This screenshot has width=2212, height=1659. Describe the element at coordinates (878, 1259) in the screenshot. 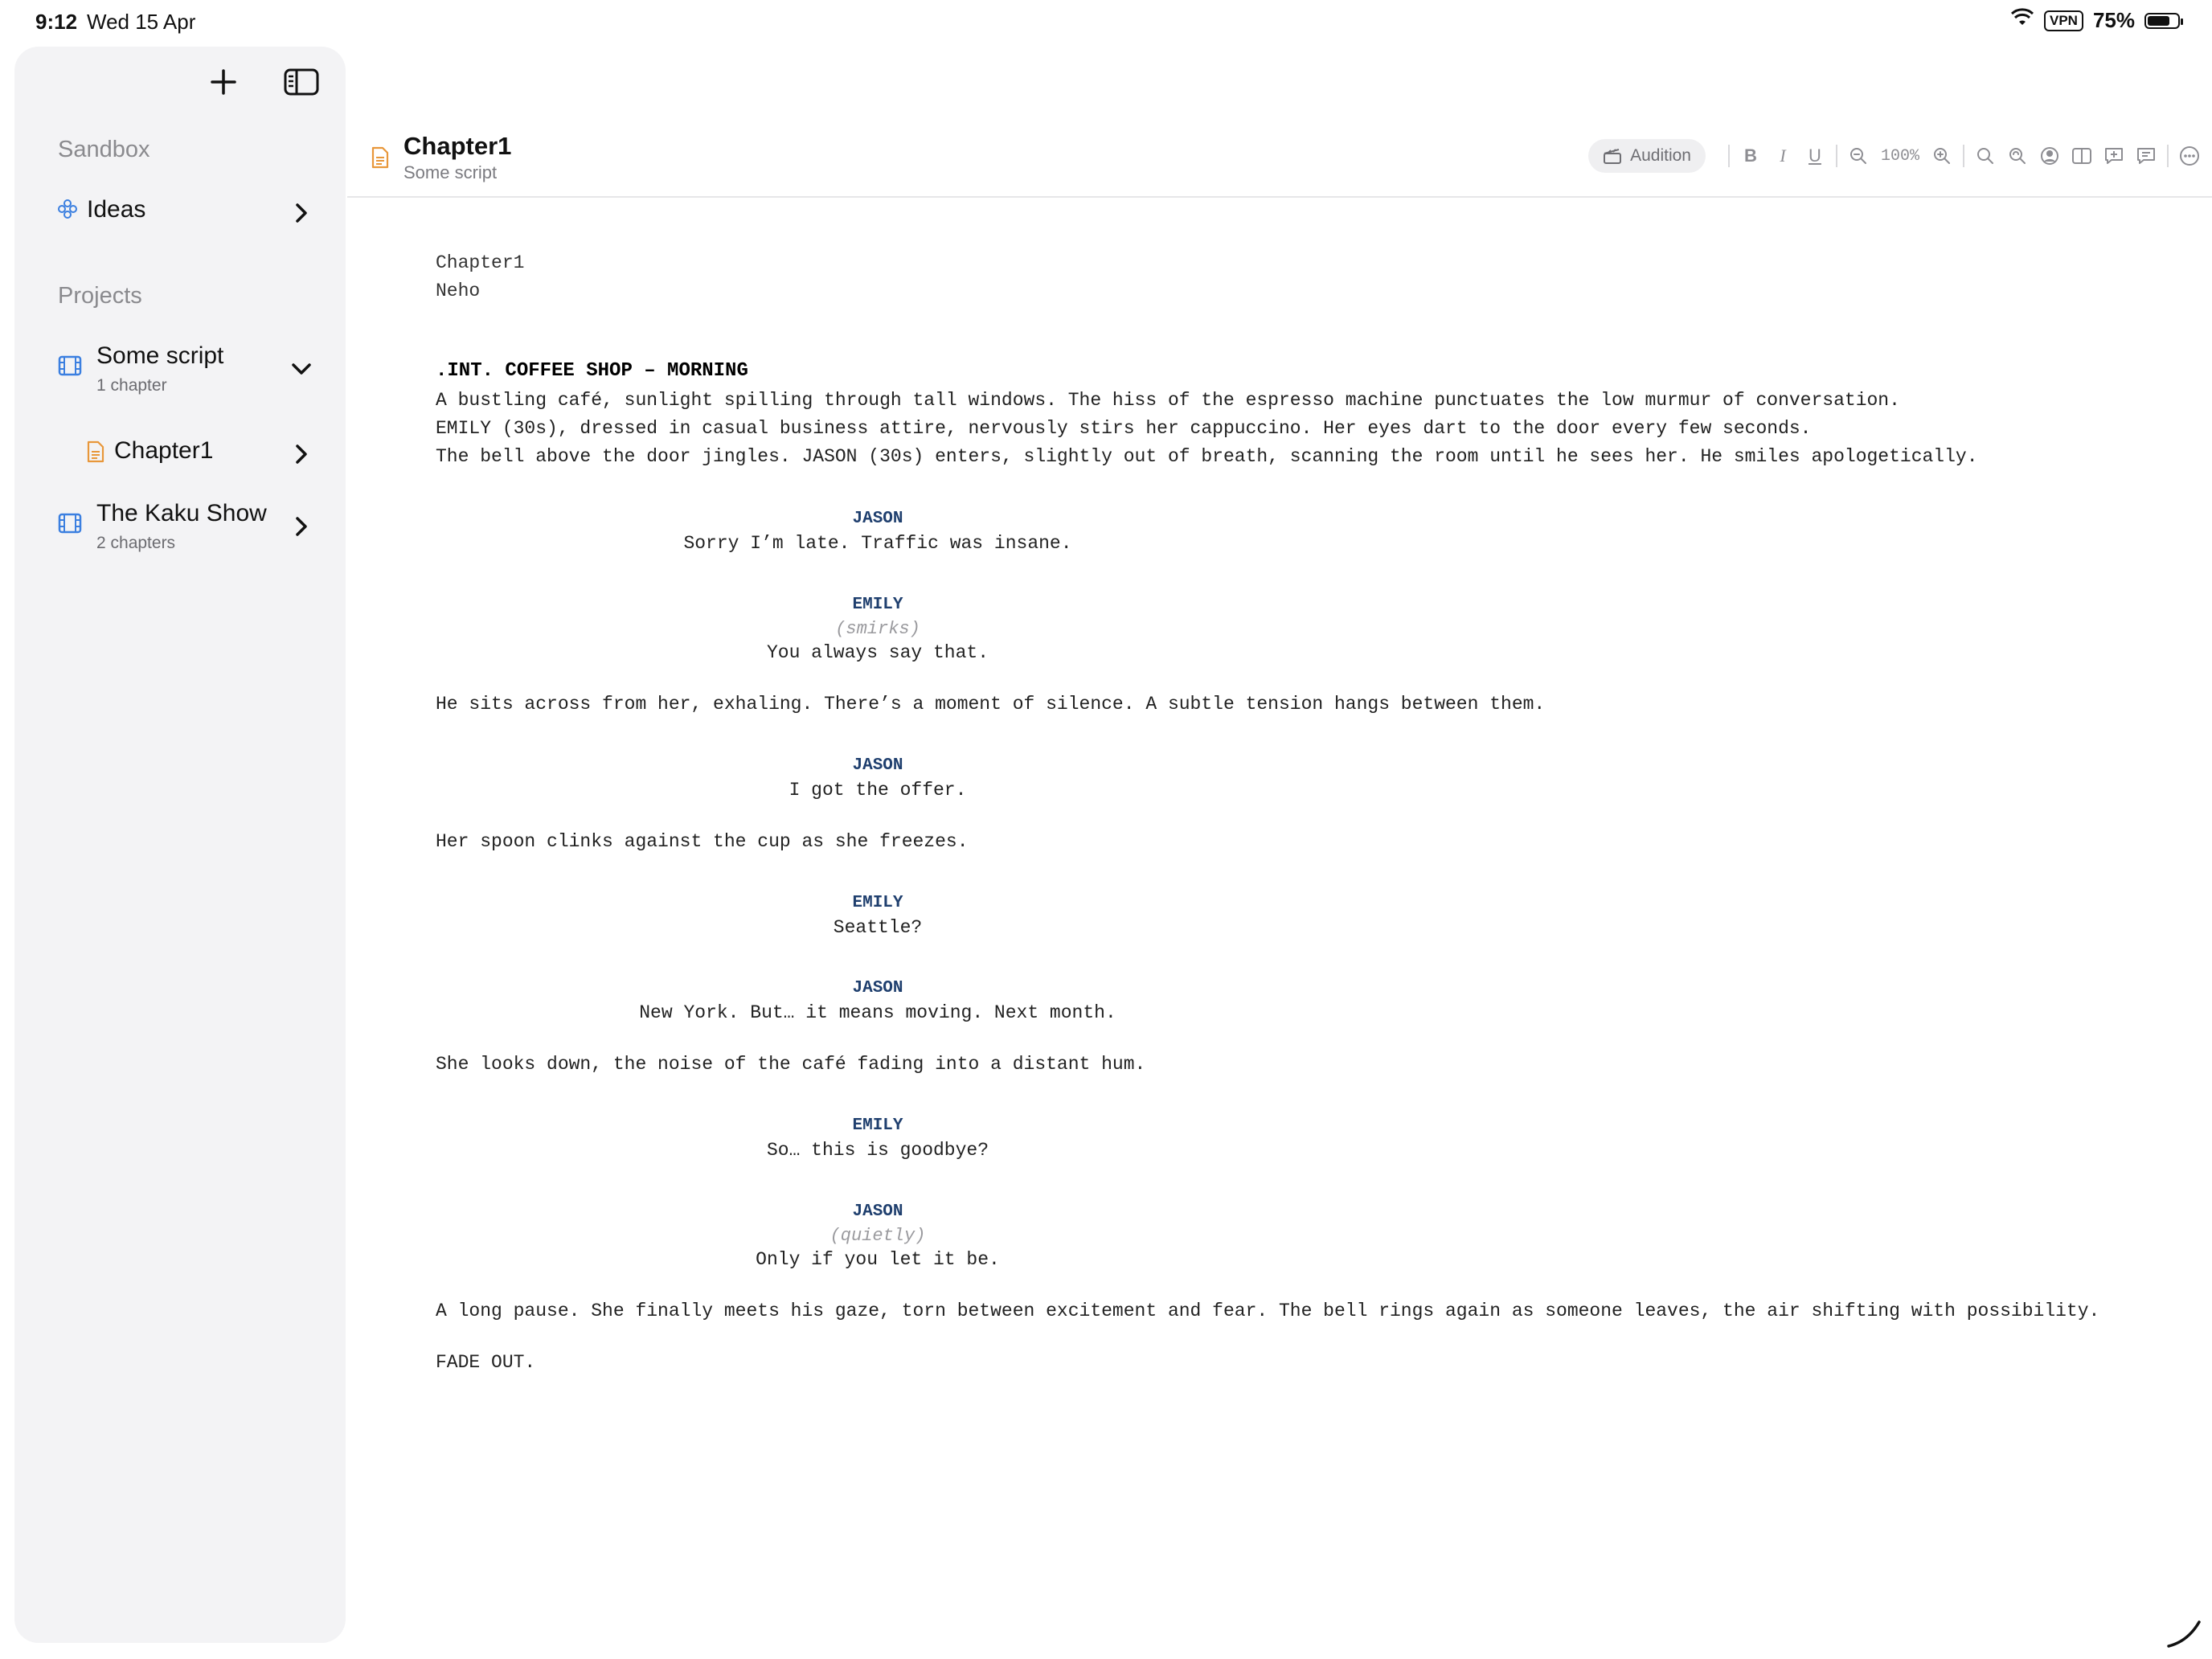

I see `dialogue-line: Only if you let it be.` at that location.